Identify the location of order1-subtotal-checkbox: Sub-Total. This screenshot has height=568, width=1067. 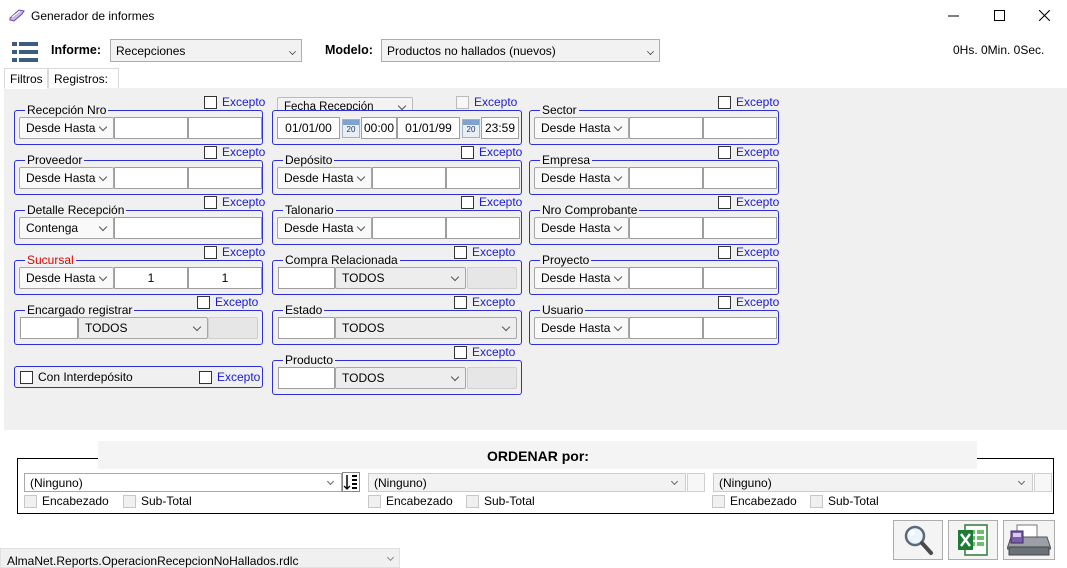
(157, 501).